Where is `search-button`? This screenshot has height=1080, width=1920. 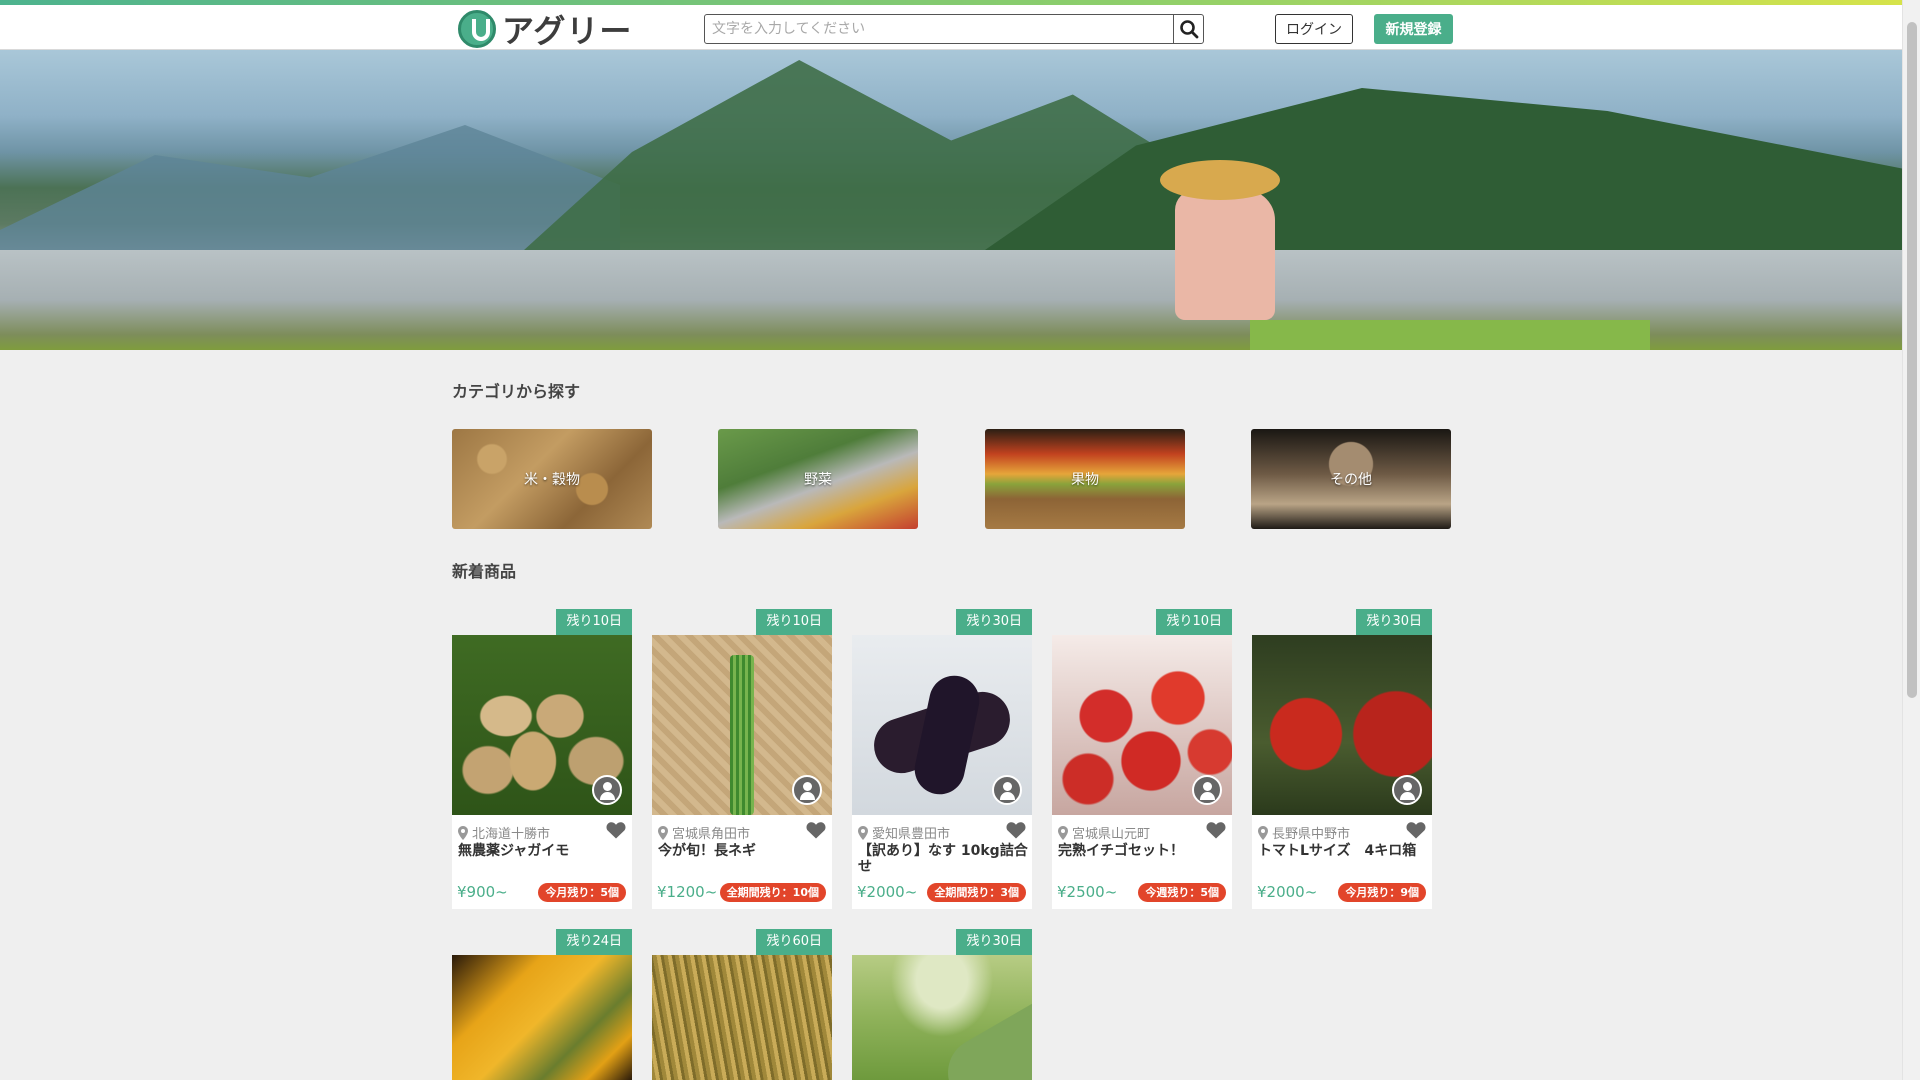
search-button is located at coordinates (1188, 29).